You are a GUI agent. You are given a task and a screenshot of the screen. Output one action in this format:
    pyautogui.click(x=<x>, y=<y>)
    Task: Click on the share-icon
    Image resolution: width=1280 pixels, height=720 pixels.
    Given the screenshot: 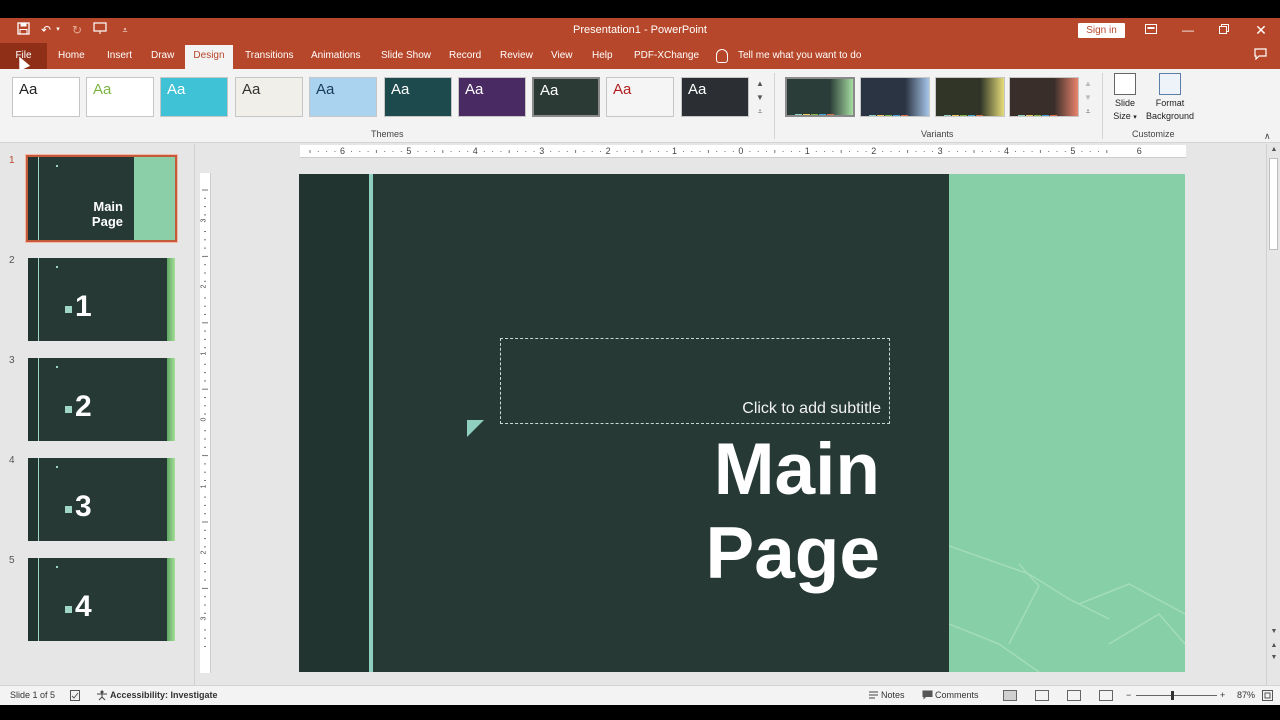 What is the action you would take?
    pyautogui.click(x=1260, y=56)
    